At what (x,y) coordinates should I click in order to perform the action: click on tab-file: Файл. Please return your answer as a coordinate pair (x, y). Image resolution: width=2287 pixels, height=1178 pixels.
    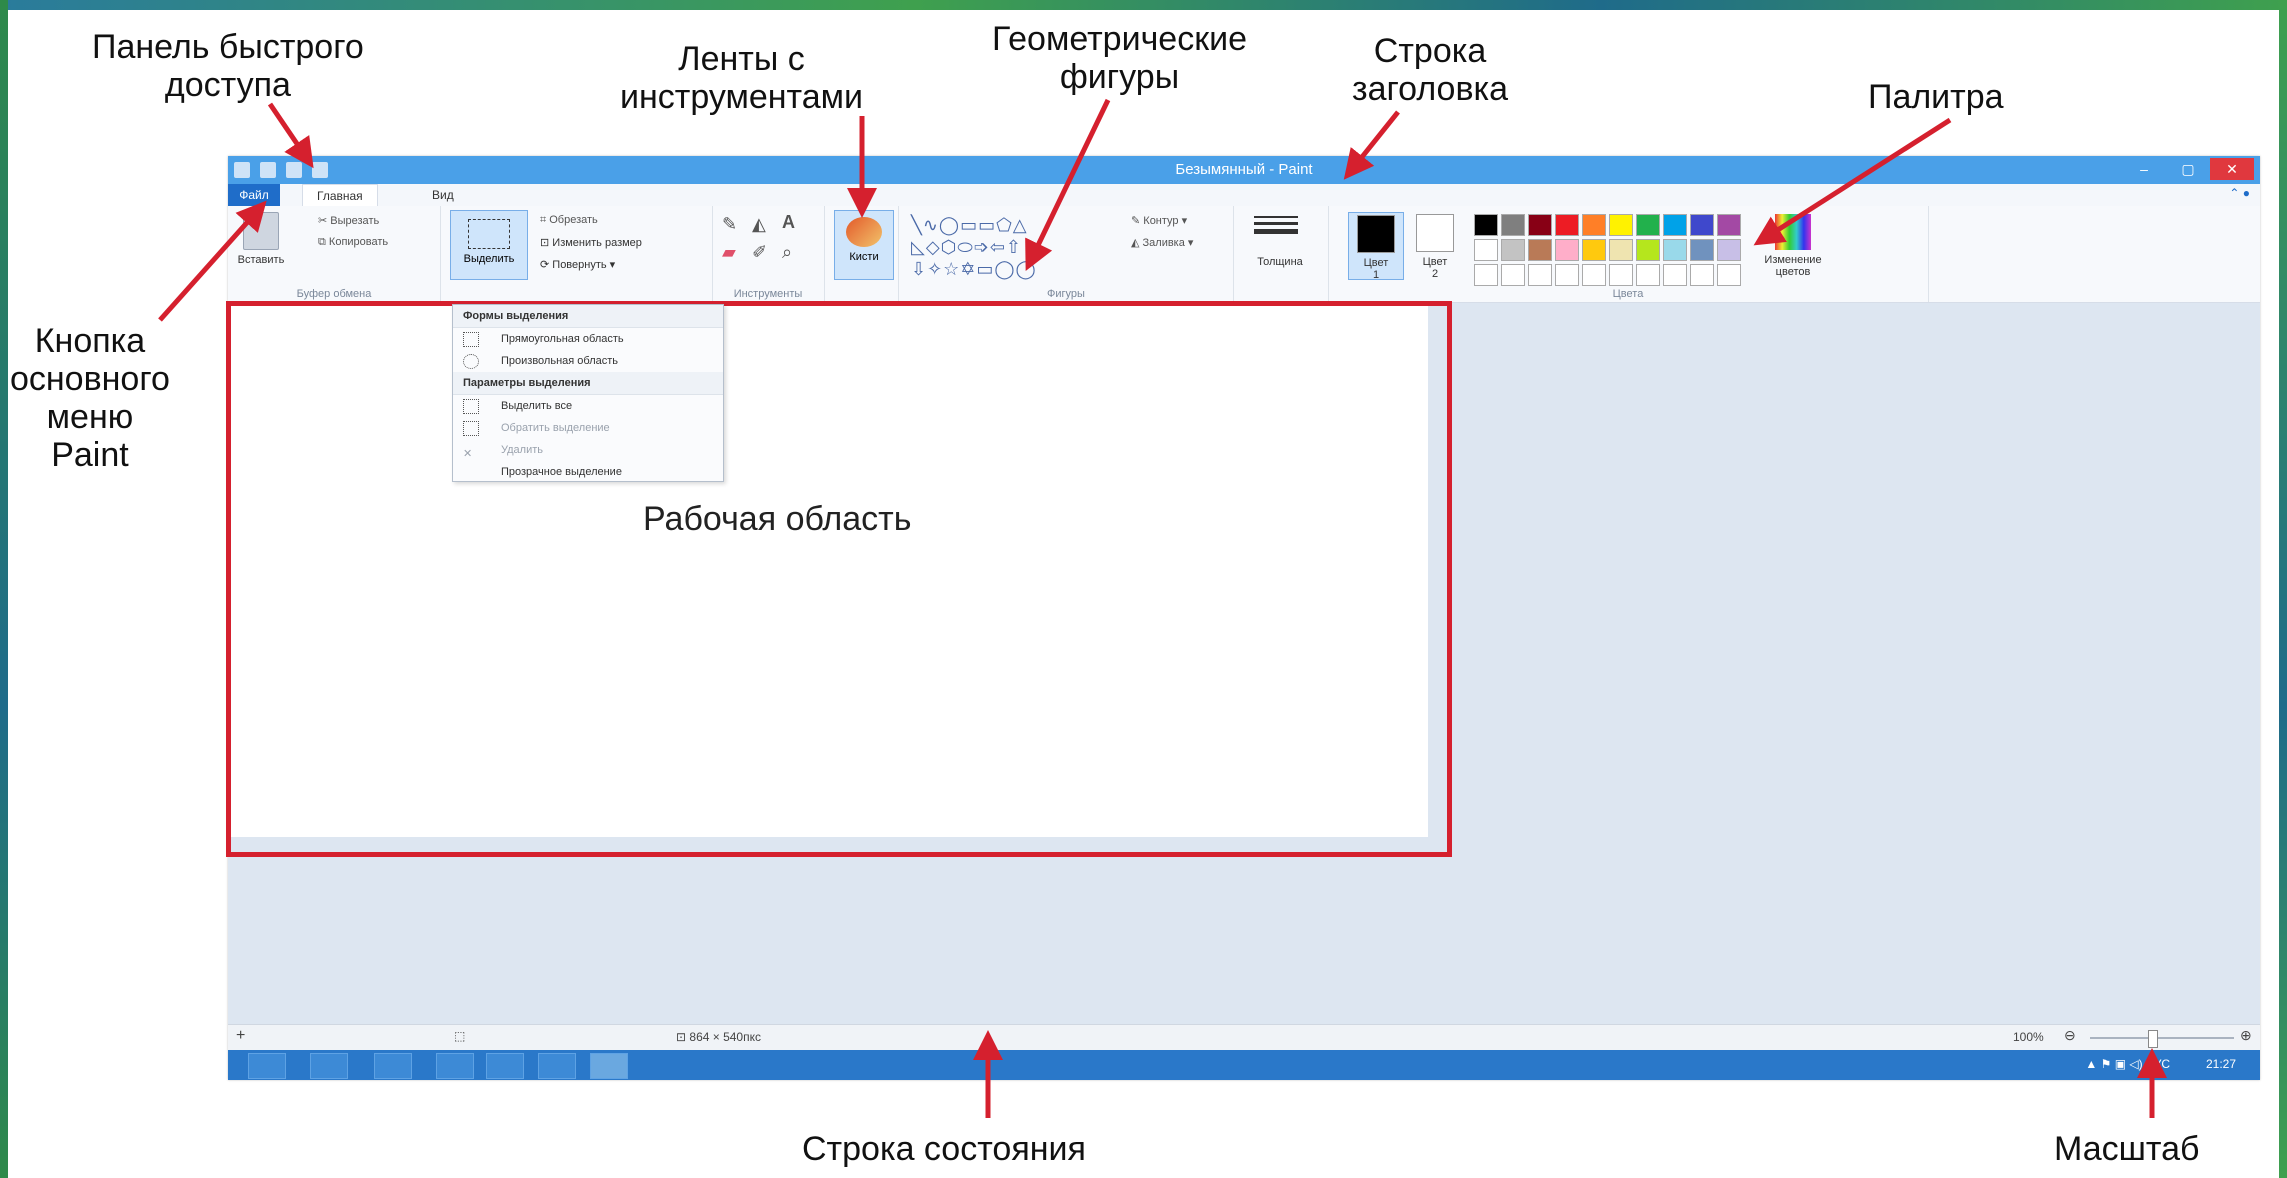
    Looking at the image, I should click on (254, 195).